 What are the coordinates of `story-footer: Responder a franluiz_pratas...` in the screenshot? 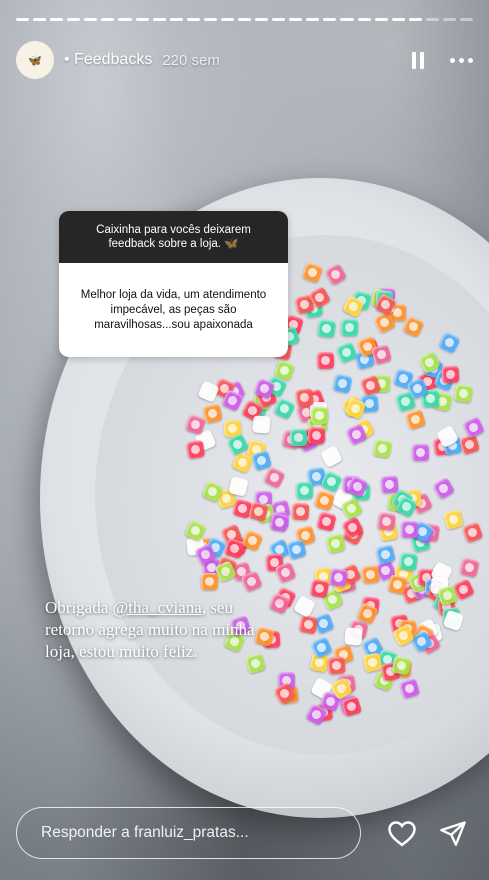 It's located at (244, 833).